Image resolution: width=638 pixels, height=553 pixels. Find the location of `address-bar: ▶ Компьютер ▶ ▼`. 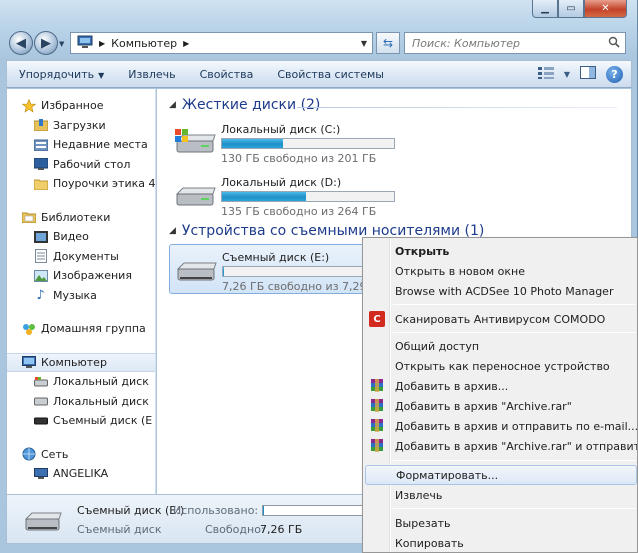

address-bar: ▶ Компьютер ▶ ▼ is located at coordinates (221, 43).